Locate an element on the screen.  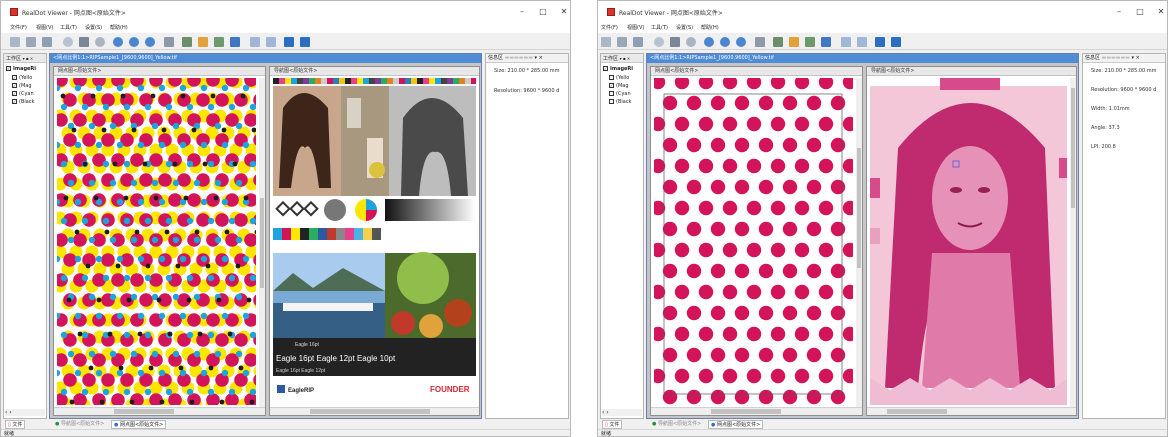
tree-item-cyan: (Cyan is located at coordinates (620, 94).